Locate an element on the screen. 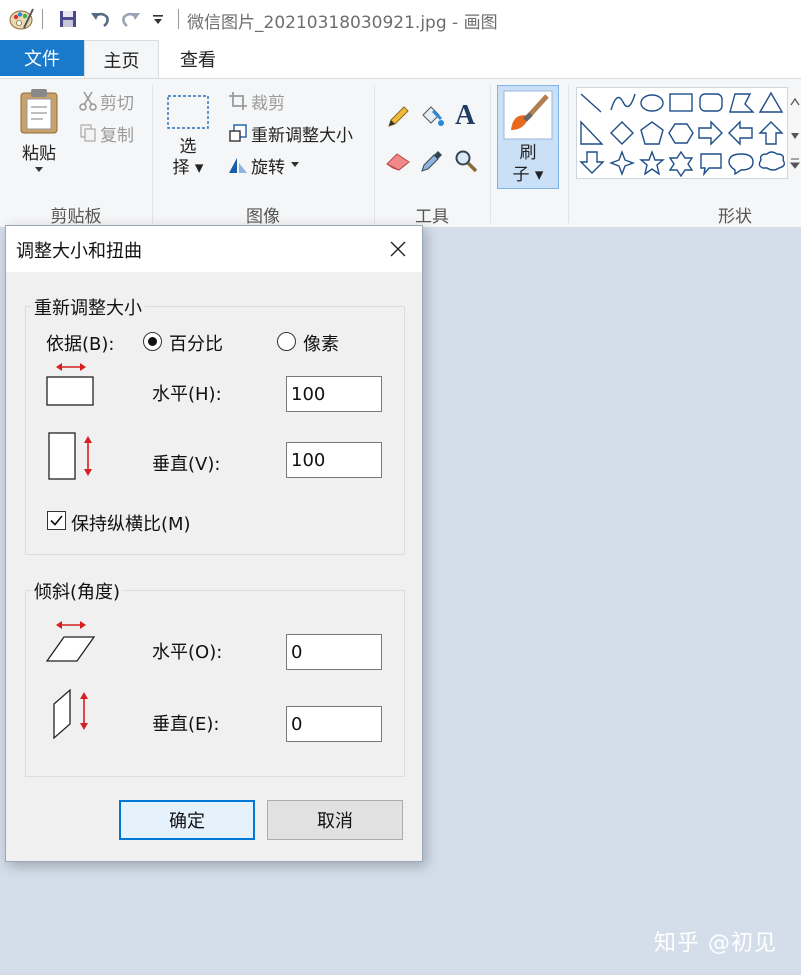 The image size is (801, 975). hexagon-shape-icon is located at coordinates (681, 133).